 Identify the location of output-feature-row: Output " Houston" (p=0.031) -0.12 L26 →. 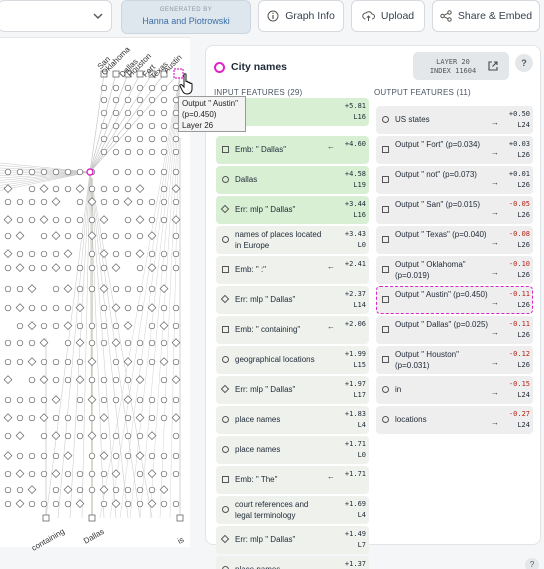
(454, 360).